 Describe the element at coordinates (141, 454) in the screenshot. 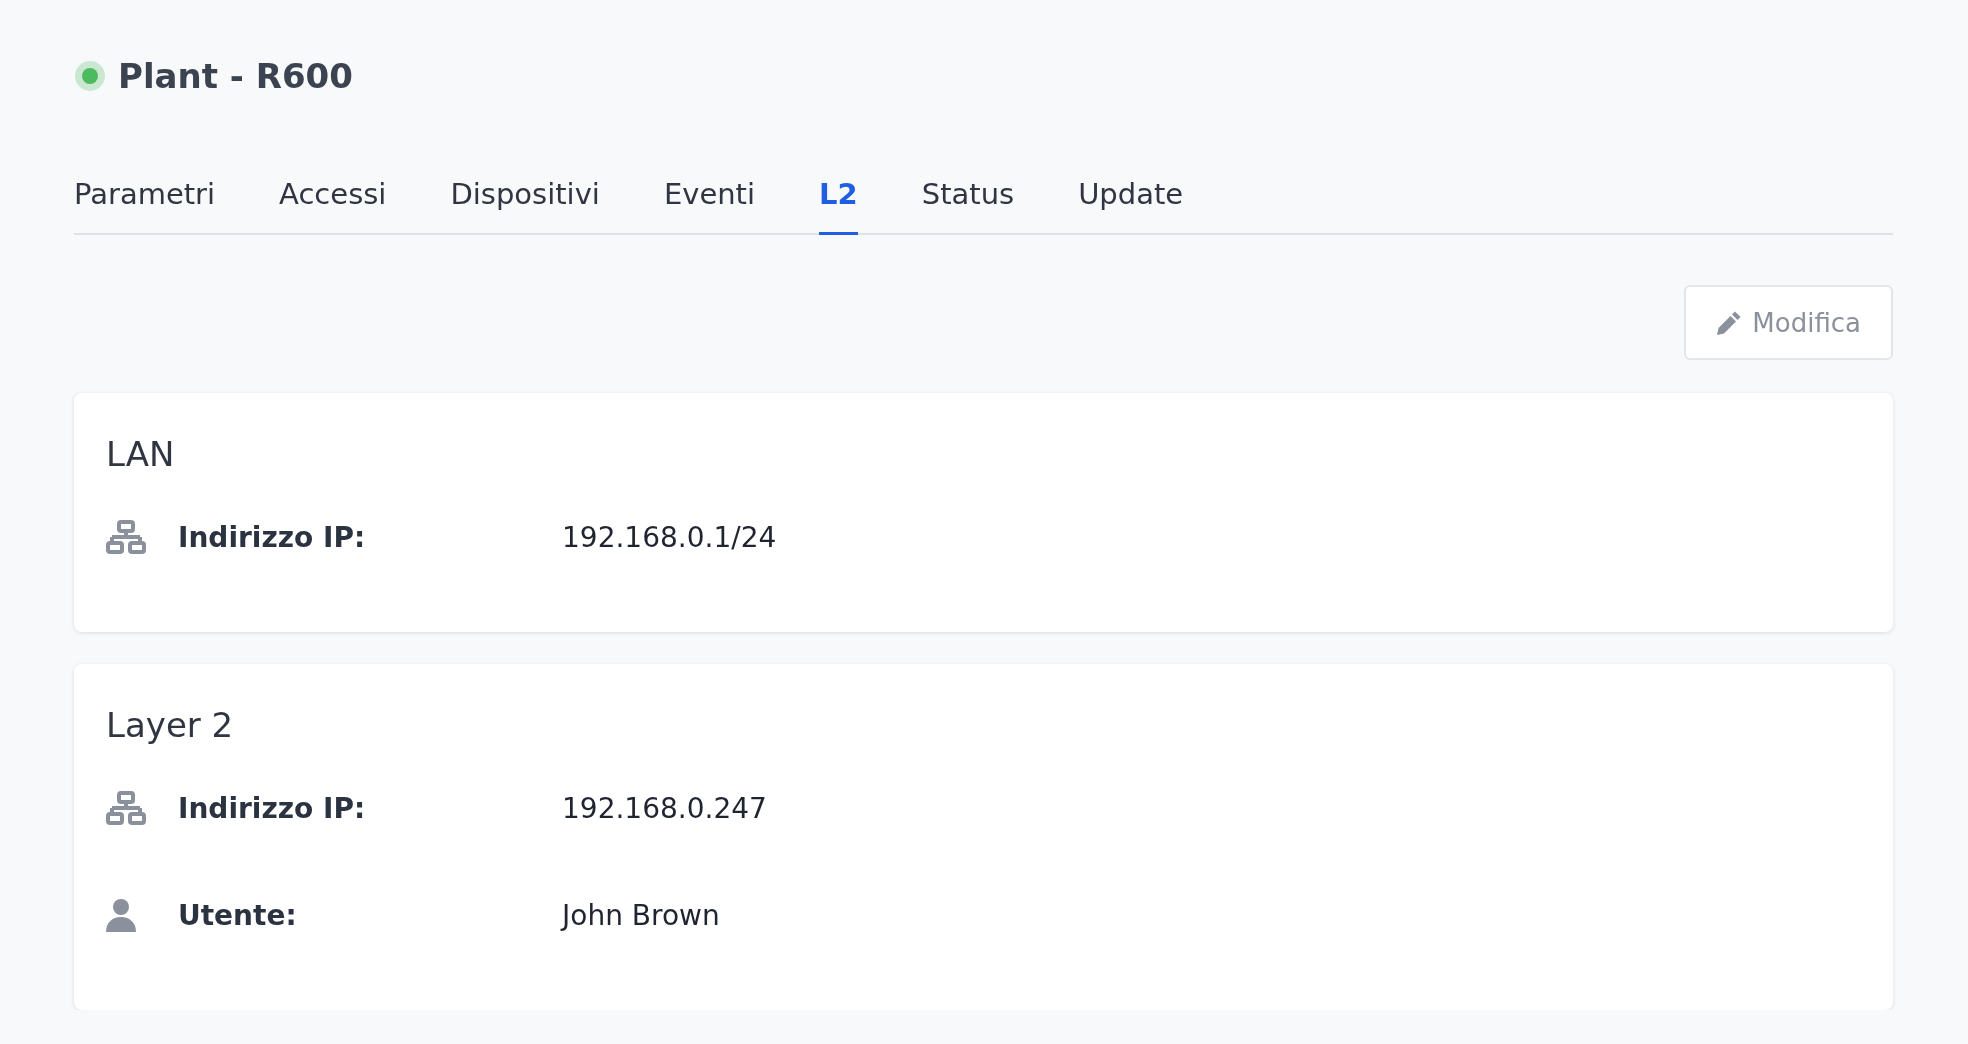

I see `card-title: LAN` at that location.